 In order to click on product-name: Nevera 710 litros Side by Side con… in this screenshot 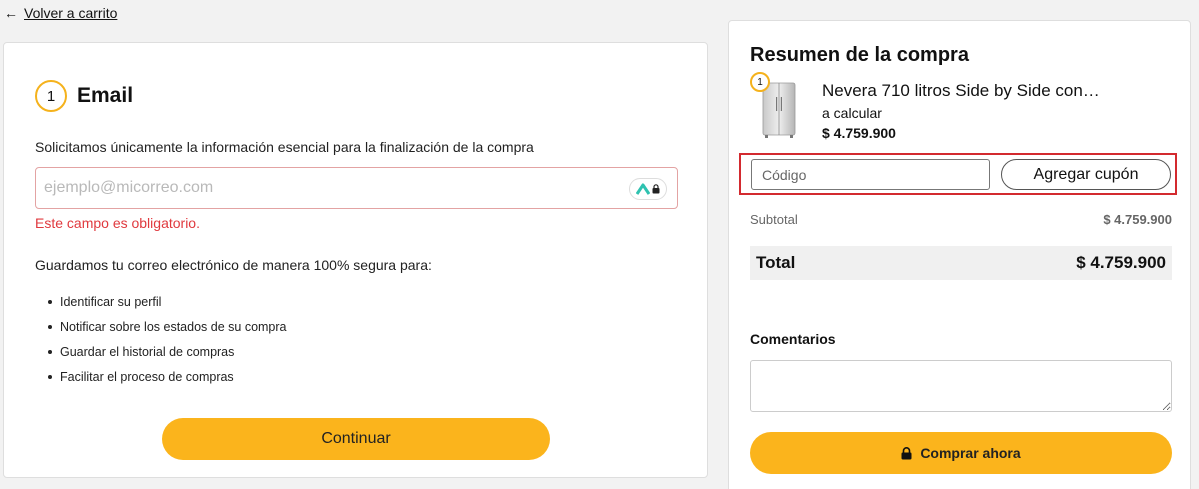, I will do `click(961, 90)`.